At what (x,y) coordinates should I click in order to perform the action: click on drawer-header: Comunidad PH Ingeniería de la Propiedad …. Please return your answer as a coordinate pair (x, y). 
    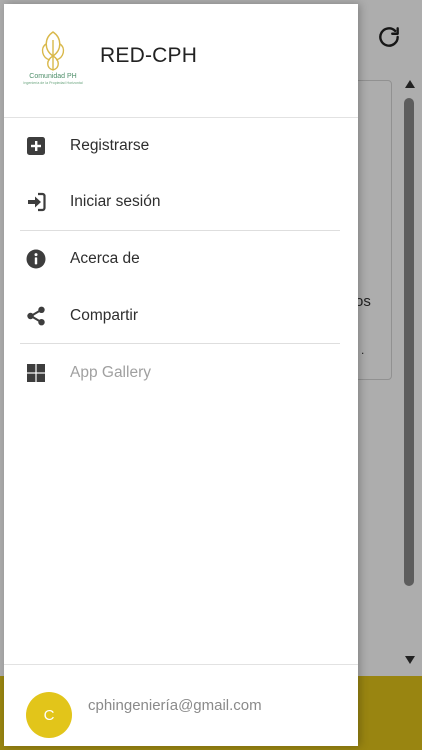
    Looking at the image, I should click on (181, 61).